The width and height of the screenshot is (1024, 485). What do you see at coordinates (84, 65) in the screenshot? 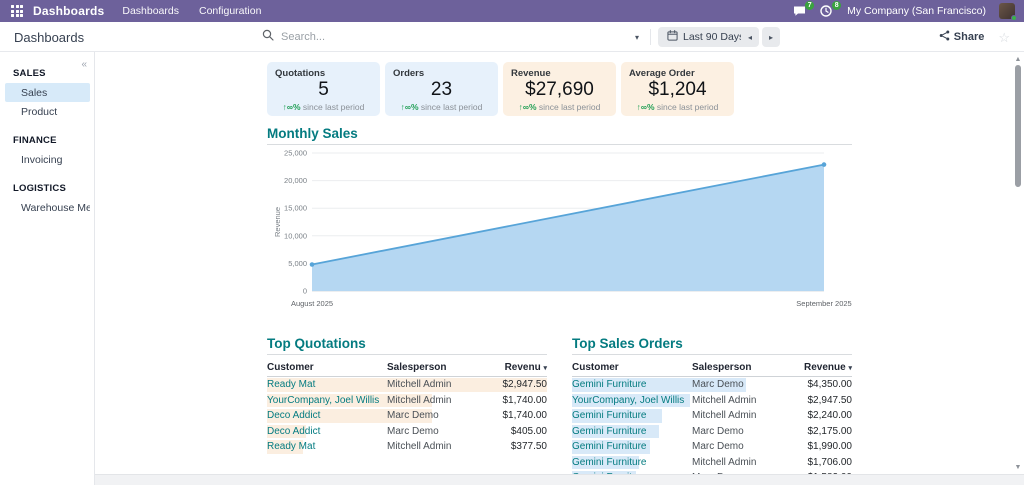
I see `sidebar-collapse-icon: «` at bounding box center [84, 65].